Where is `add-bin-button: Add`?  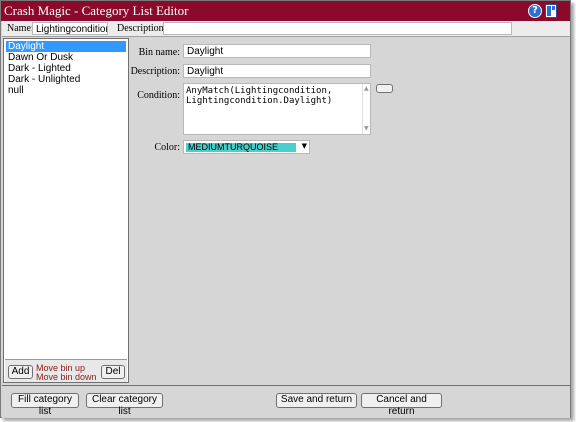
add-bin-button: Add is located at coordinates (20, 372).